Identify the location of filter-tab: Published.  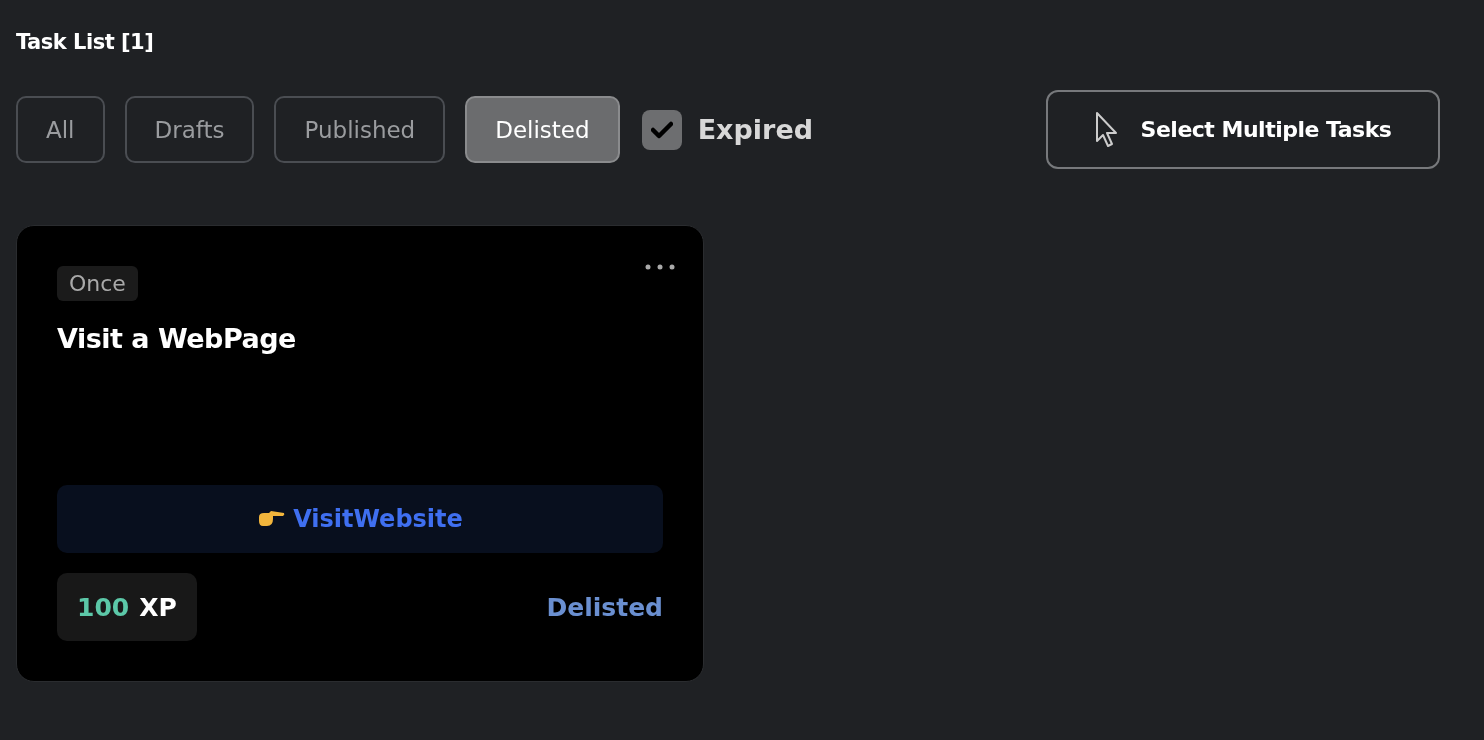
(360, 129).